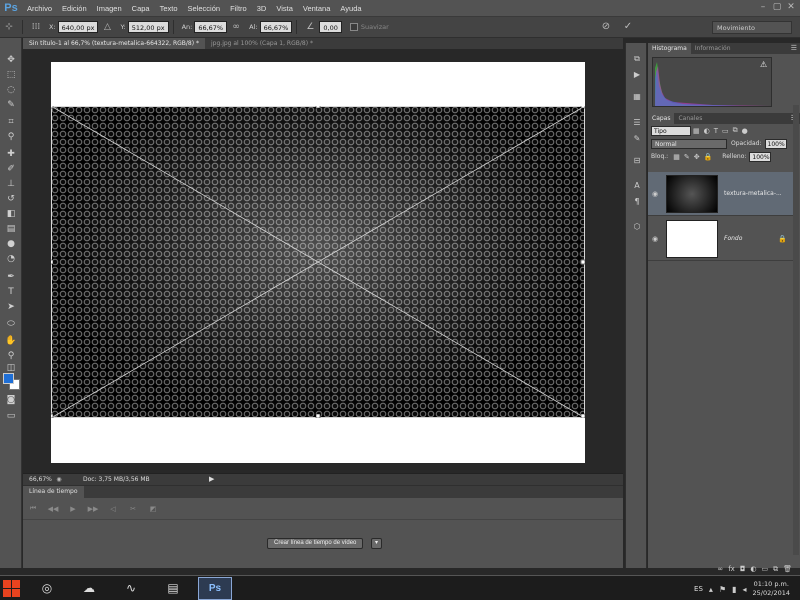 The height and width of the screenshot is (600, 800). I want to click on transform-handle-bottom, so click(318, 415).